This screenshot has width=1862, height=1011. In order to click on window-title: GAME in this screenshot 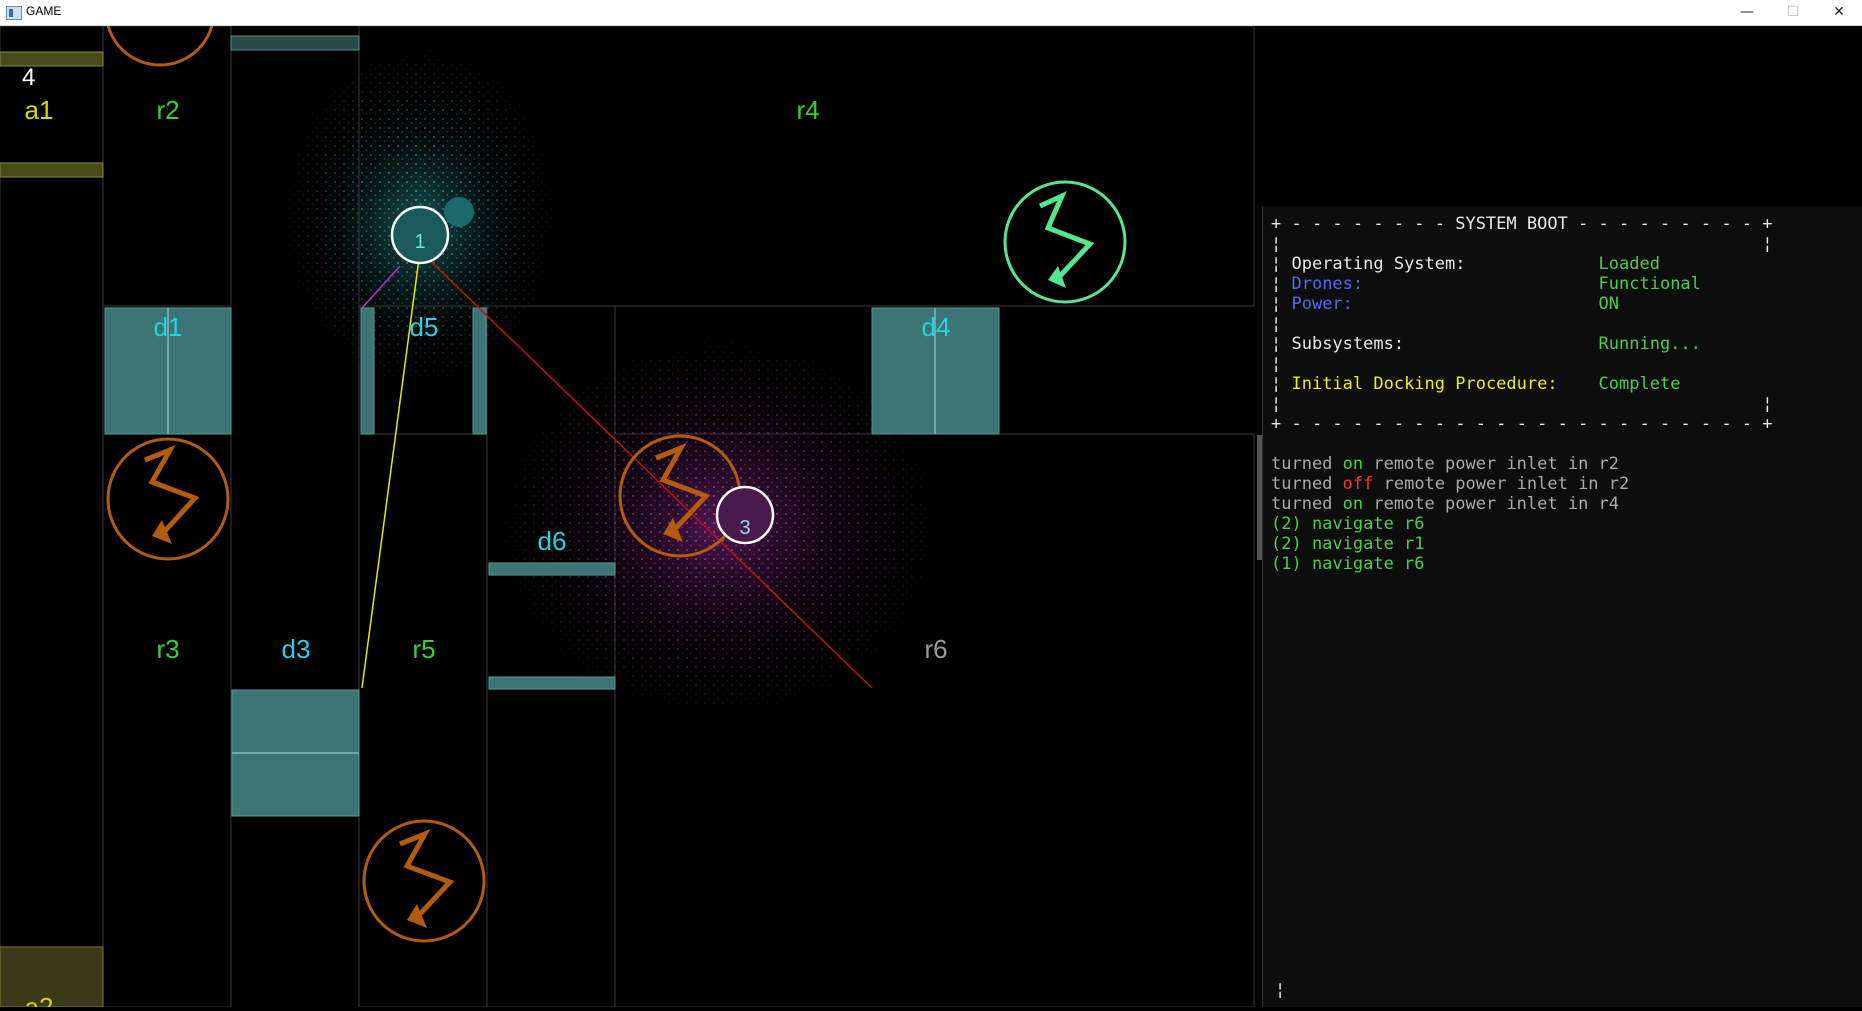, I will do `click(44, 11)`.